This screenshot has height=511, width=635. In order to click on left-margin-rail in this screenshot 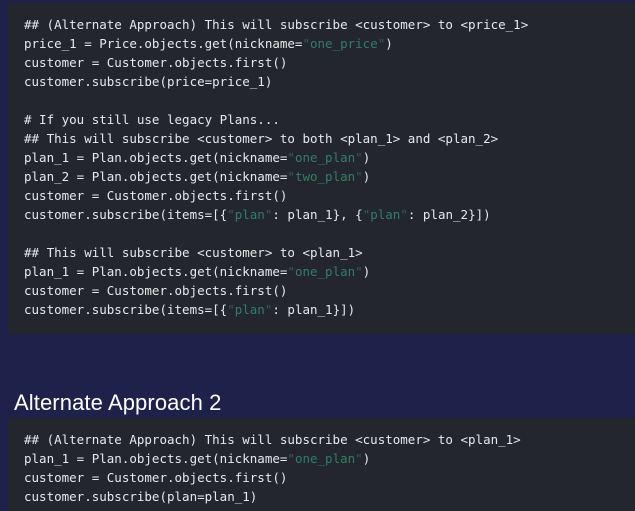, I will do `click(4, 255)`.